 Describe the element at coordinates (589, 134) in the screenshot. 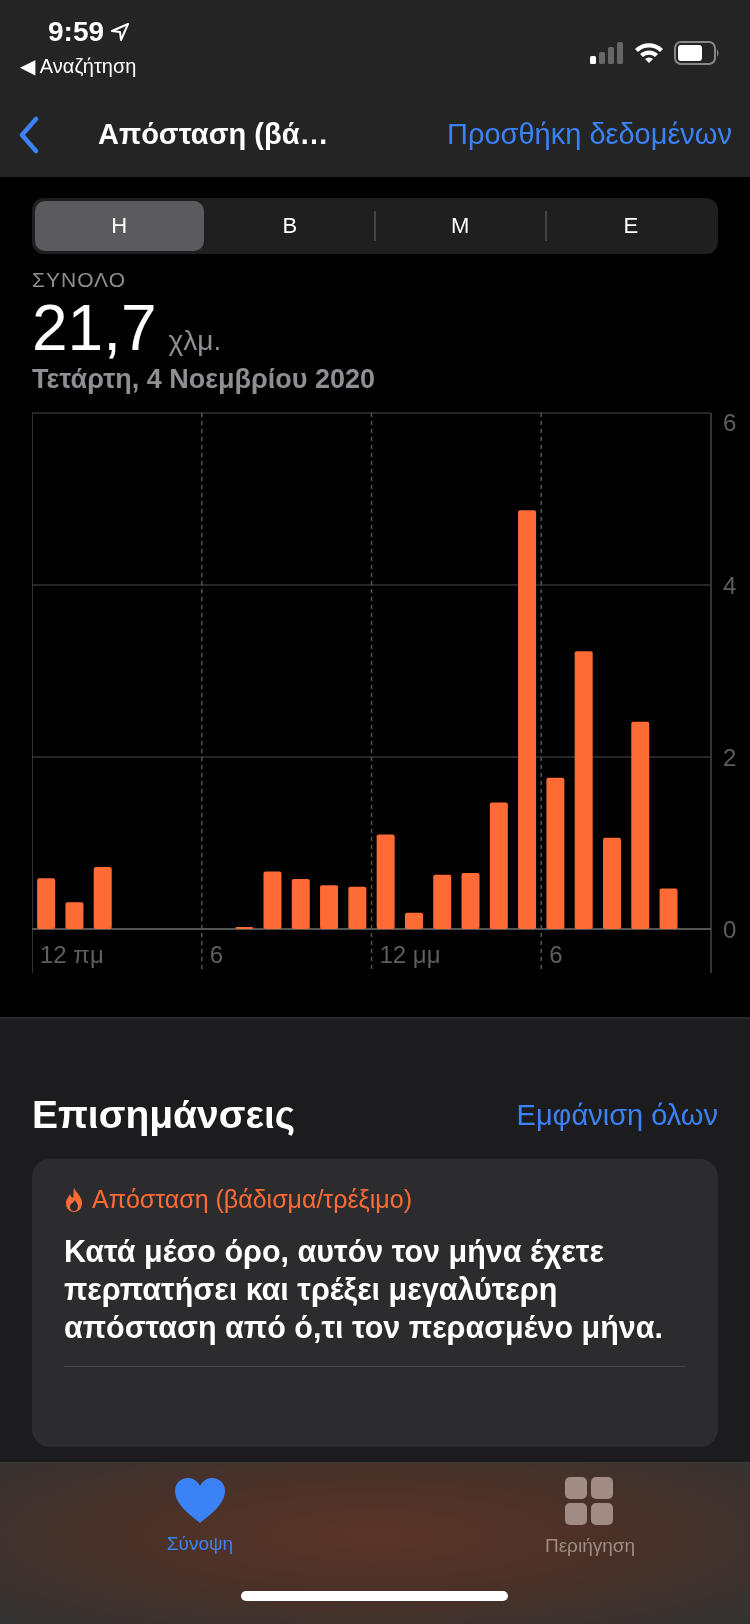

I see `add-data-button: Προσθήκη δεδομένων` at that location.